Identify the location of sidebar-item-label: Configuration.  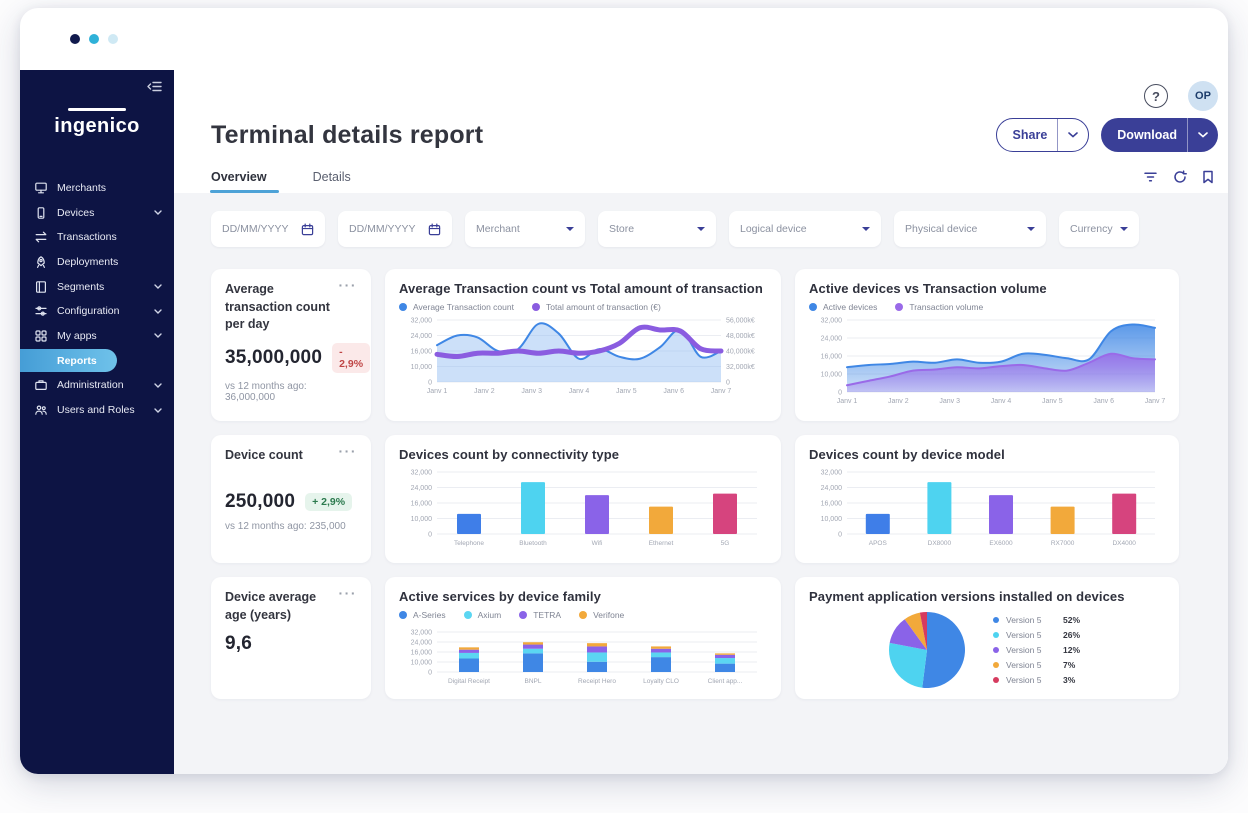
(88, 311).